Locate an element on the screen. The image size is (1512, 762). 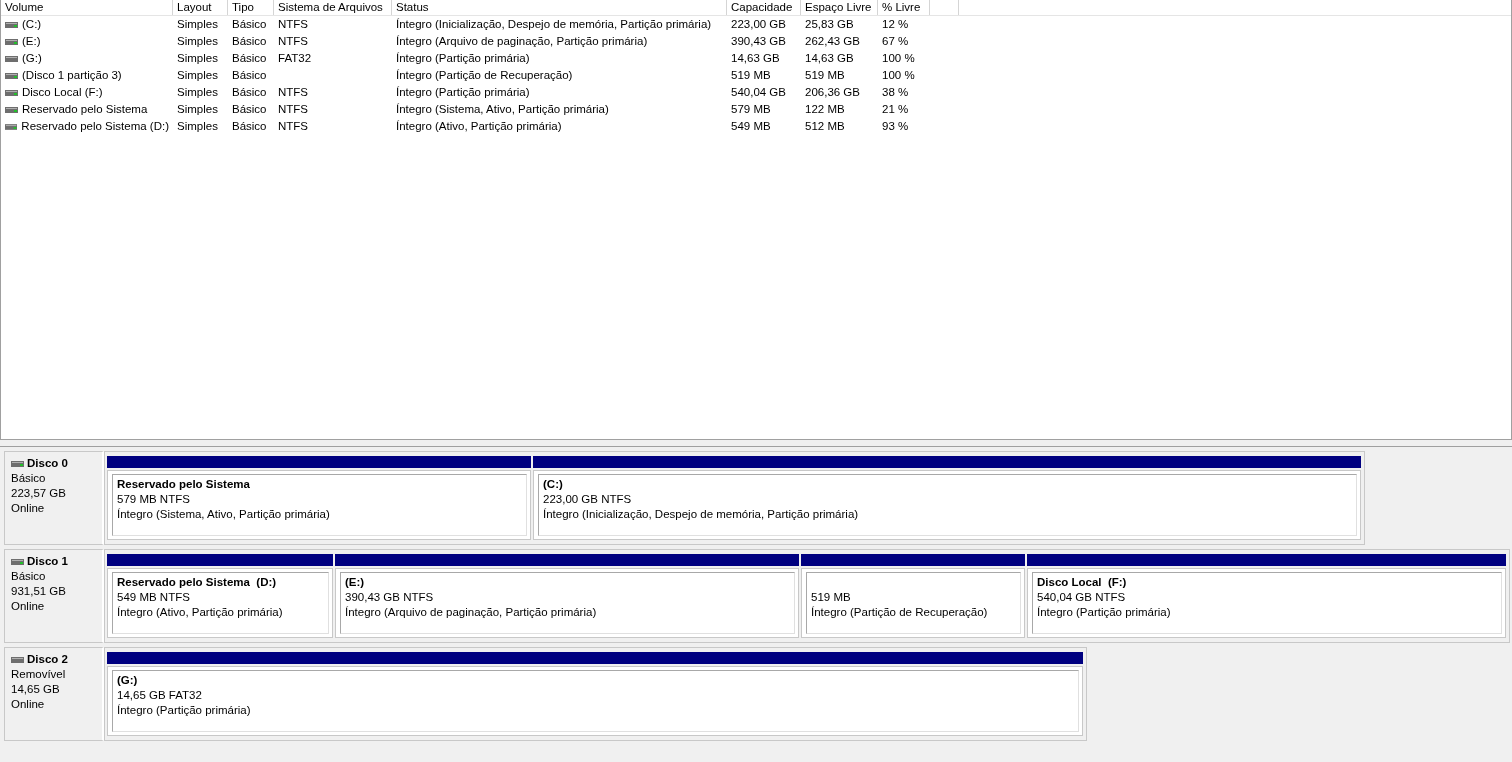
volume-list-item: (C:) is located at coordinates (32, 24).